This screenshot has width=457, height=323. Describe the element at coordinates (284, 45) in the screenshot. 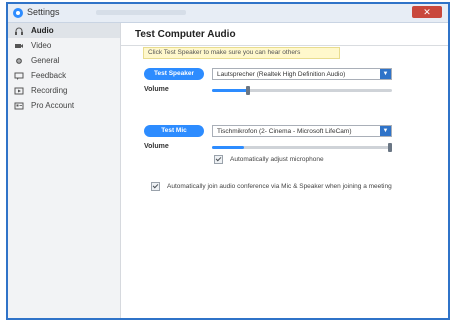

I see `divider` at that location.